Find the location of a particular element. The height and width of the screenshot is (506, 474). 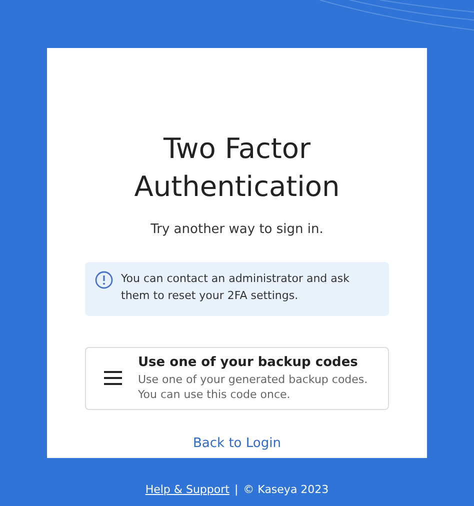

back-to-login-link: Back to Login is located at coordinates (237, 443).